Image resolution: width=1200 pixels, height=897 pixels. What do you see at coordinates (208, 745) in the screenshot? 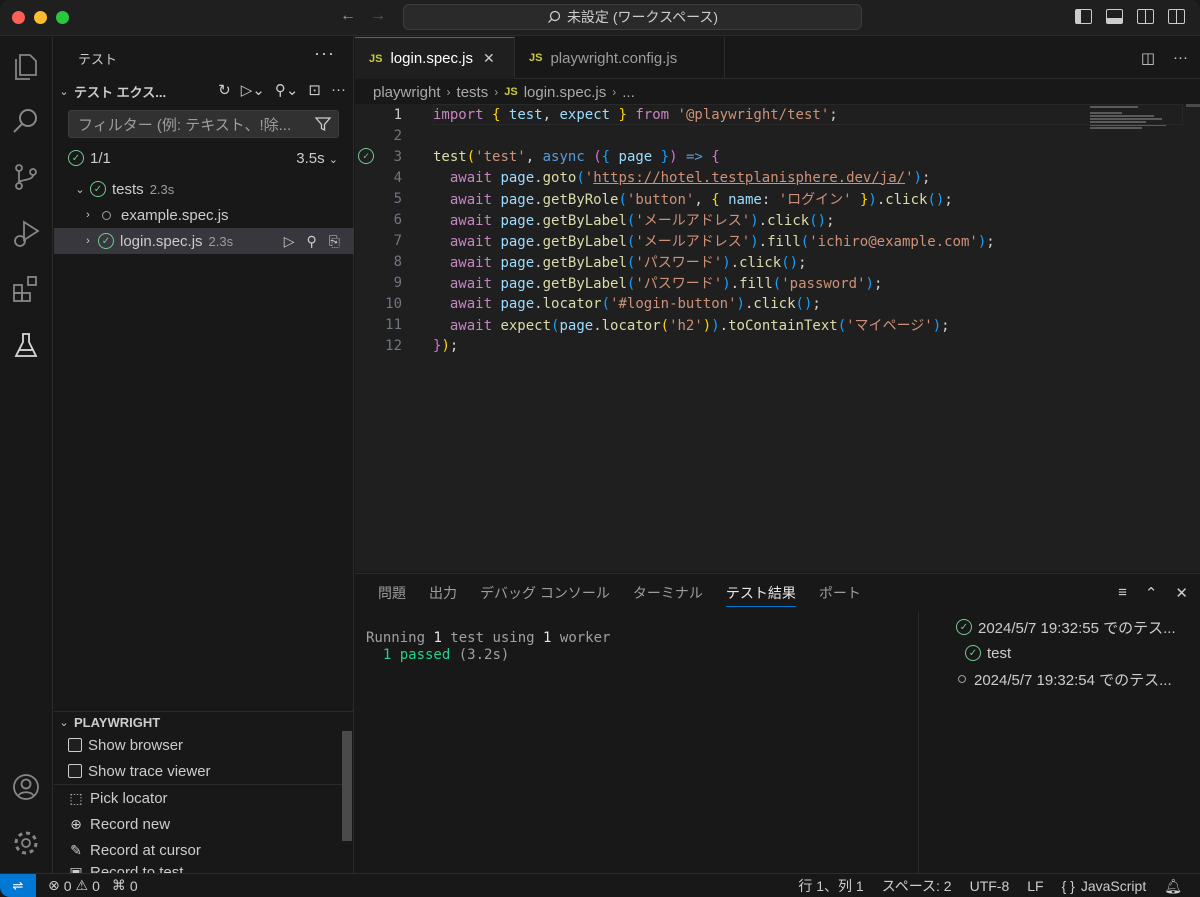
I see `show-browser-option: Show browser` at bounding box center [208, 745].